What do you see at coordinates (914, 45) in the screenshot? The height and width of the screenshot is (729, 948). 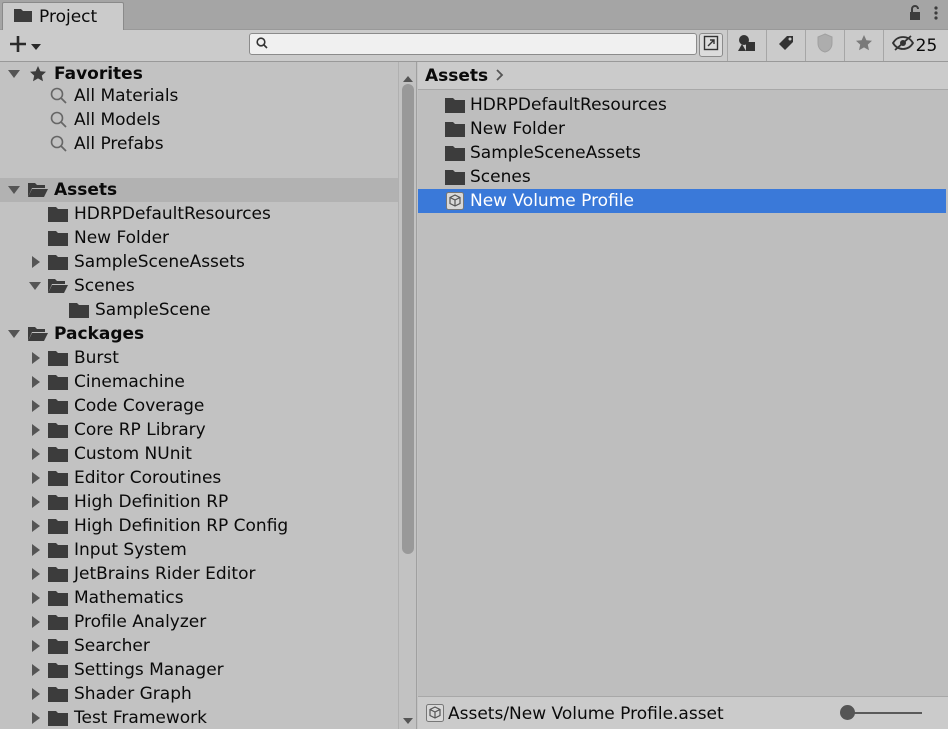 I see `hidden-packages-toggle: 25` at bounding box center [914, 45].